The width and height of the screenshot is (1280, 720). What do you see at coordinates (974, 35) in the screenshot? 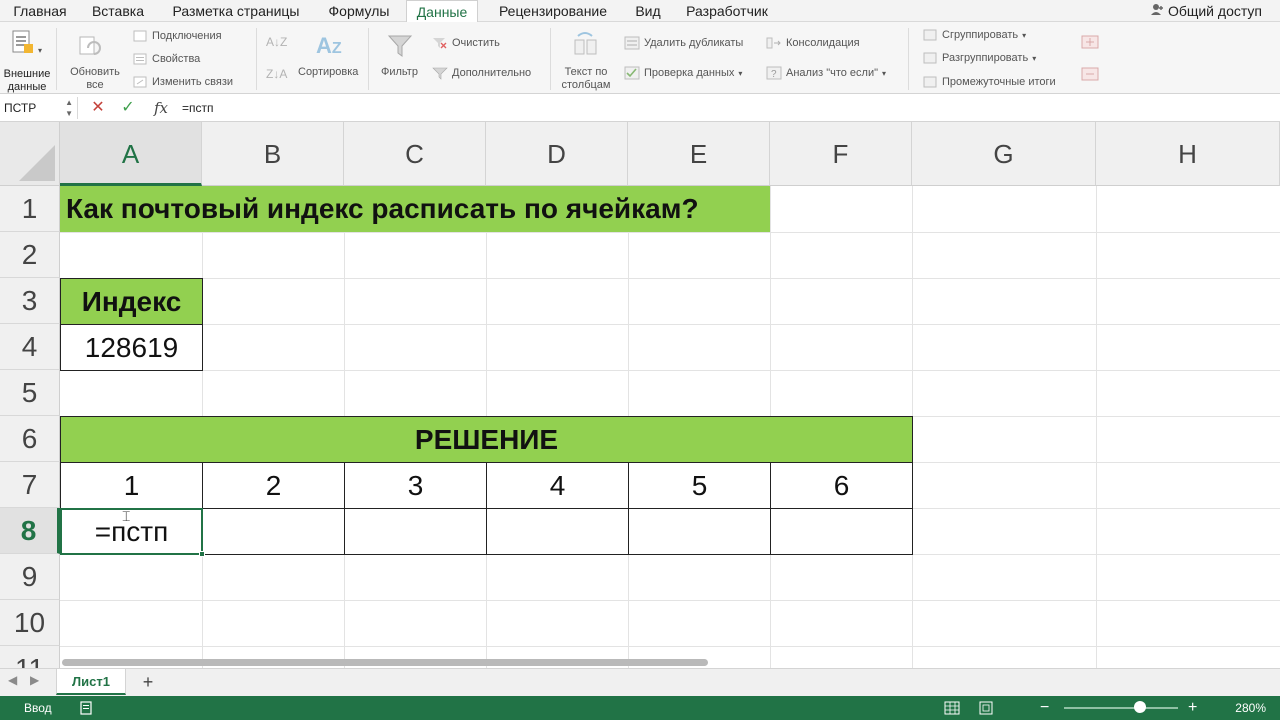
I see `group-button: Сгруппировать ▾` at bounding box center [974, 35].